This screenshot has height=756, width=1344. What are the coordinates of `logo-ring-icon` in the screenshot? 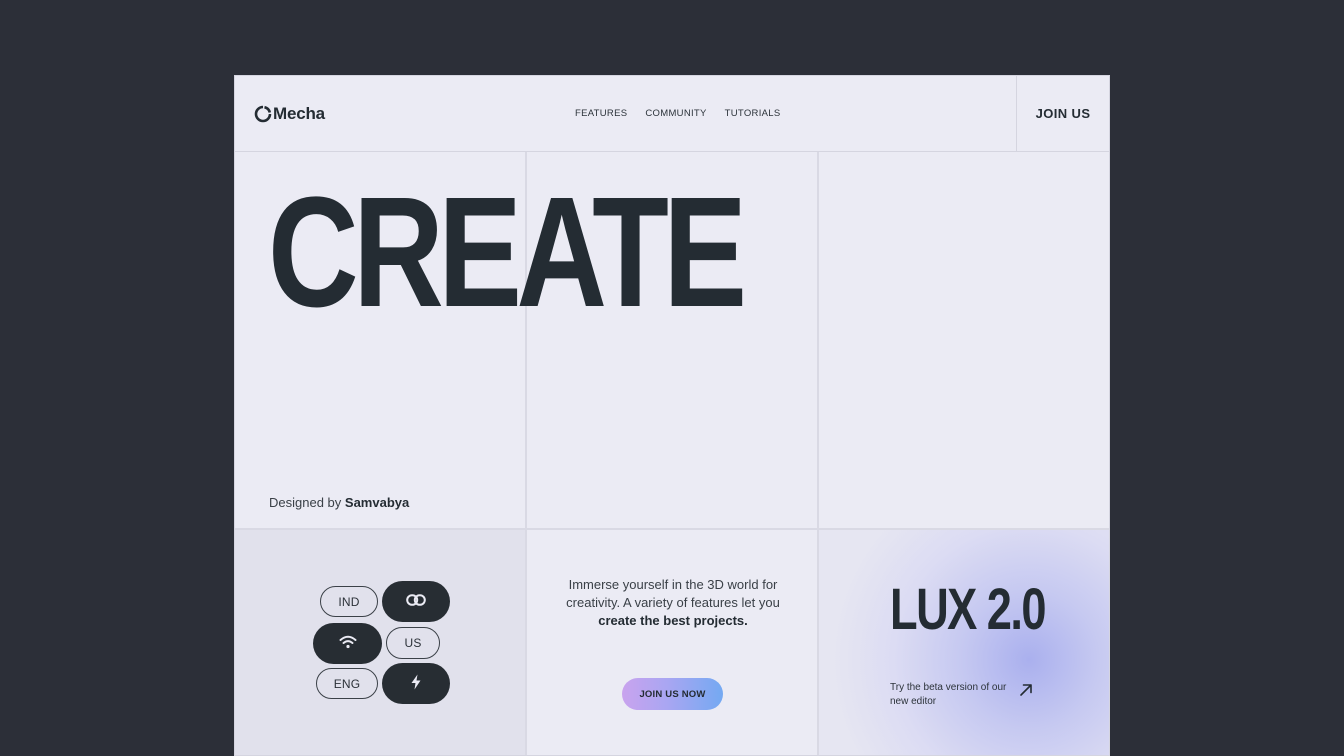 It's located at (263, 114).